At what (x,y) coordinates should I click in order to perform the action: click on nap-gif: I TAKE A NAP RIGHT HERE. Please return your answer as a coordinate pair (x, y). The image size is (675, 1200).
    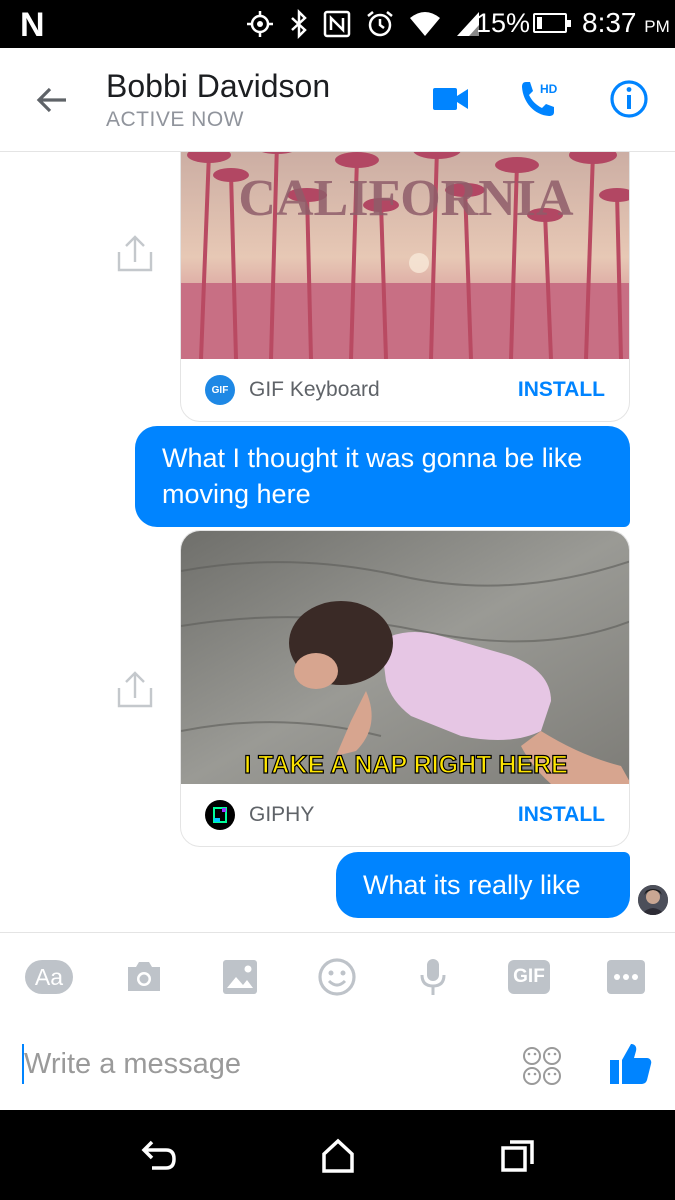
    Looking at the image, I should click on (405, 657).